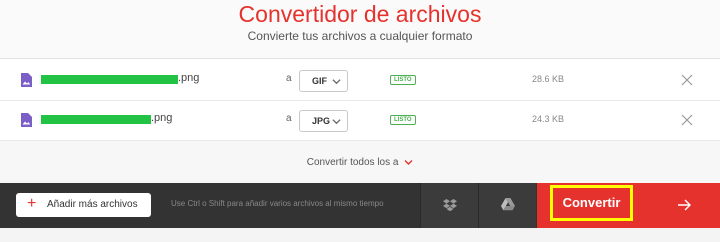  I want to click on plus-icon: +, so click(32, 203).